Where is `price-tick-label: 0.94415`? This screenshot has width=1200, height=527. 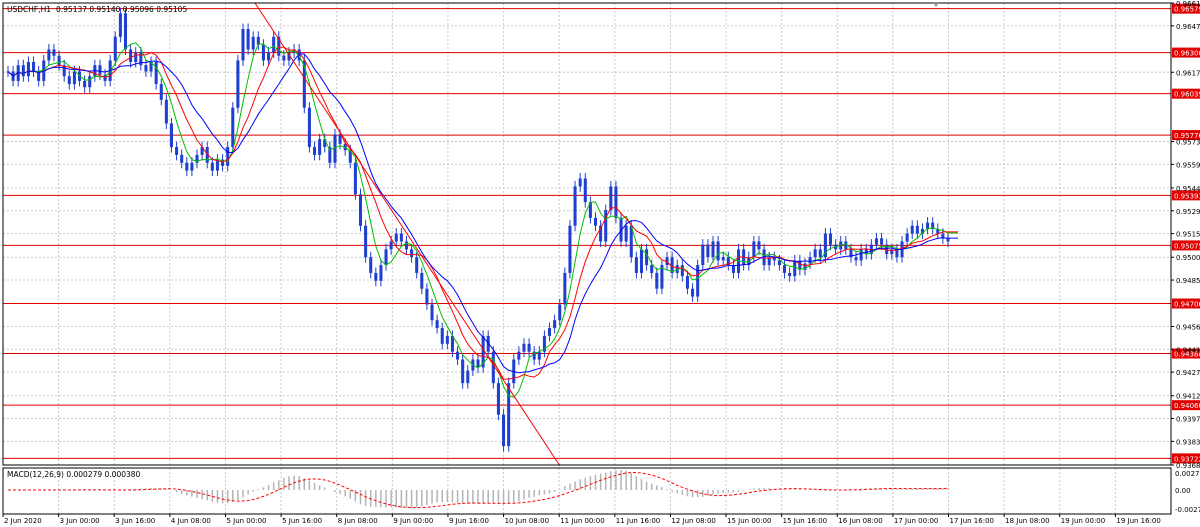
price-tick-label: 0.94415 is located at coordinates (1188, 350).